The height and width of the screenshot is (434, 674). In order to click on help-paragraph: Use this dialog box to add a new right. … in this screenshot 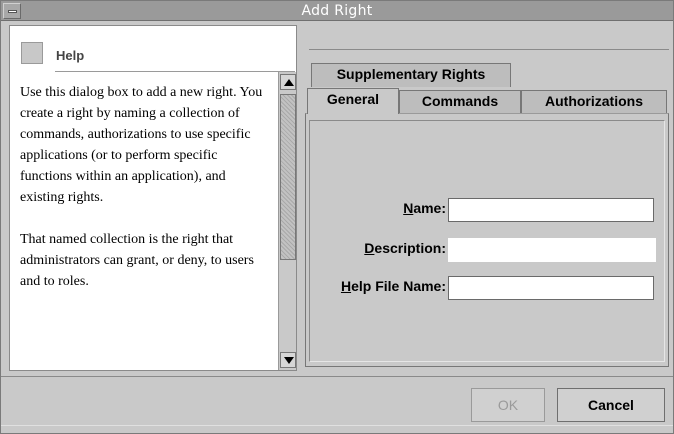, I will do `click(141, 145)`.